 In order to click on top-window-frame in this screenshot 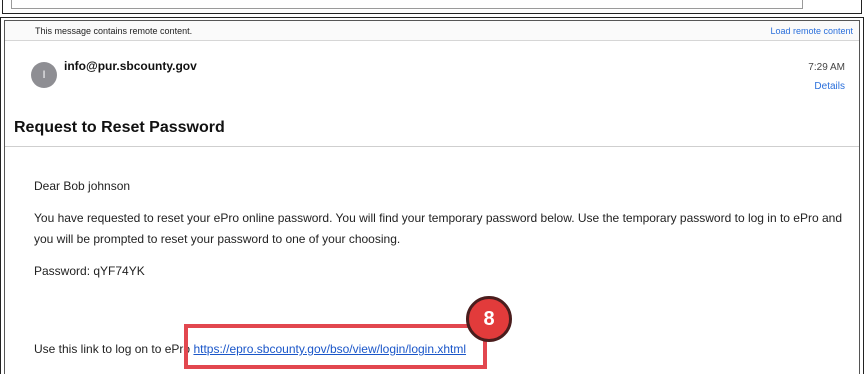, I will do `click(432, 7)`.